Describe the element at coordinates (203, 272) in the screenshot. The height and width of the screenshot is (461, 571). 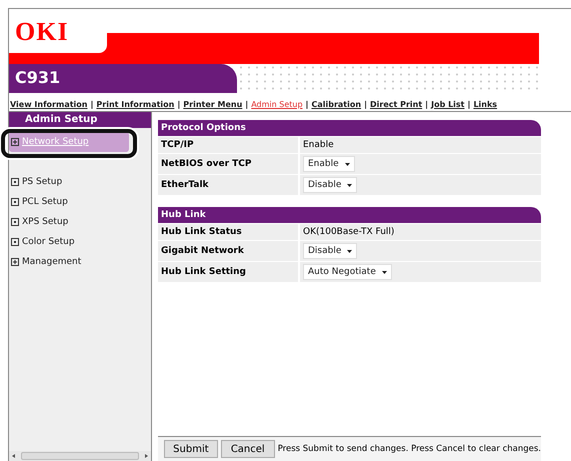
I see `setting-label: Hub Link Setting` at that location.